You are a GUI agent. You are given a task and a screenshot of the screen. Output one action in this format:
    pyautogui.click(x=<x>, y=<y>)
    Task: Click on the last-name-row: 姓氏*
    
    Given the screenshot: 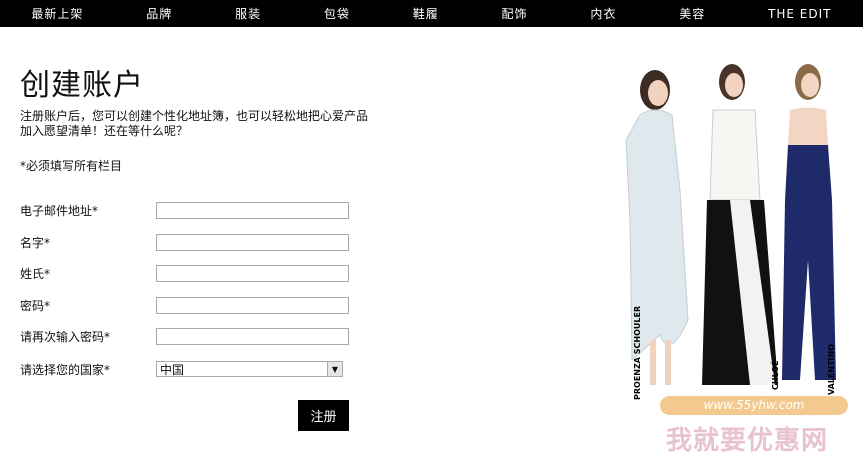 What is the action you would take?
    pyautogui.click(x=185, y=273)
    